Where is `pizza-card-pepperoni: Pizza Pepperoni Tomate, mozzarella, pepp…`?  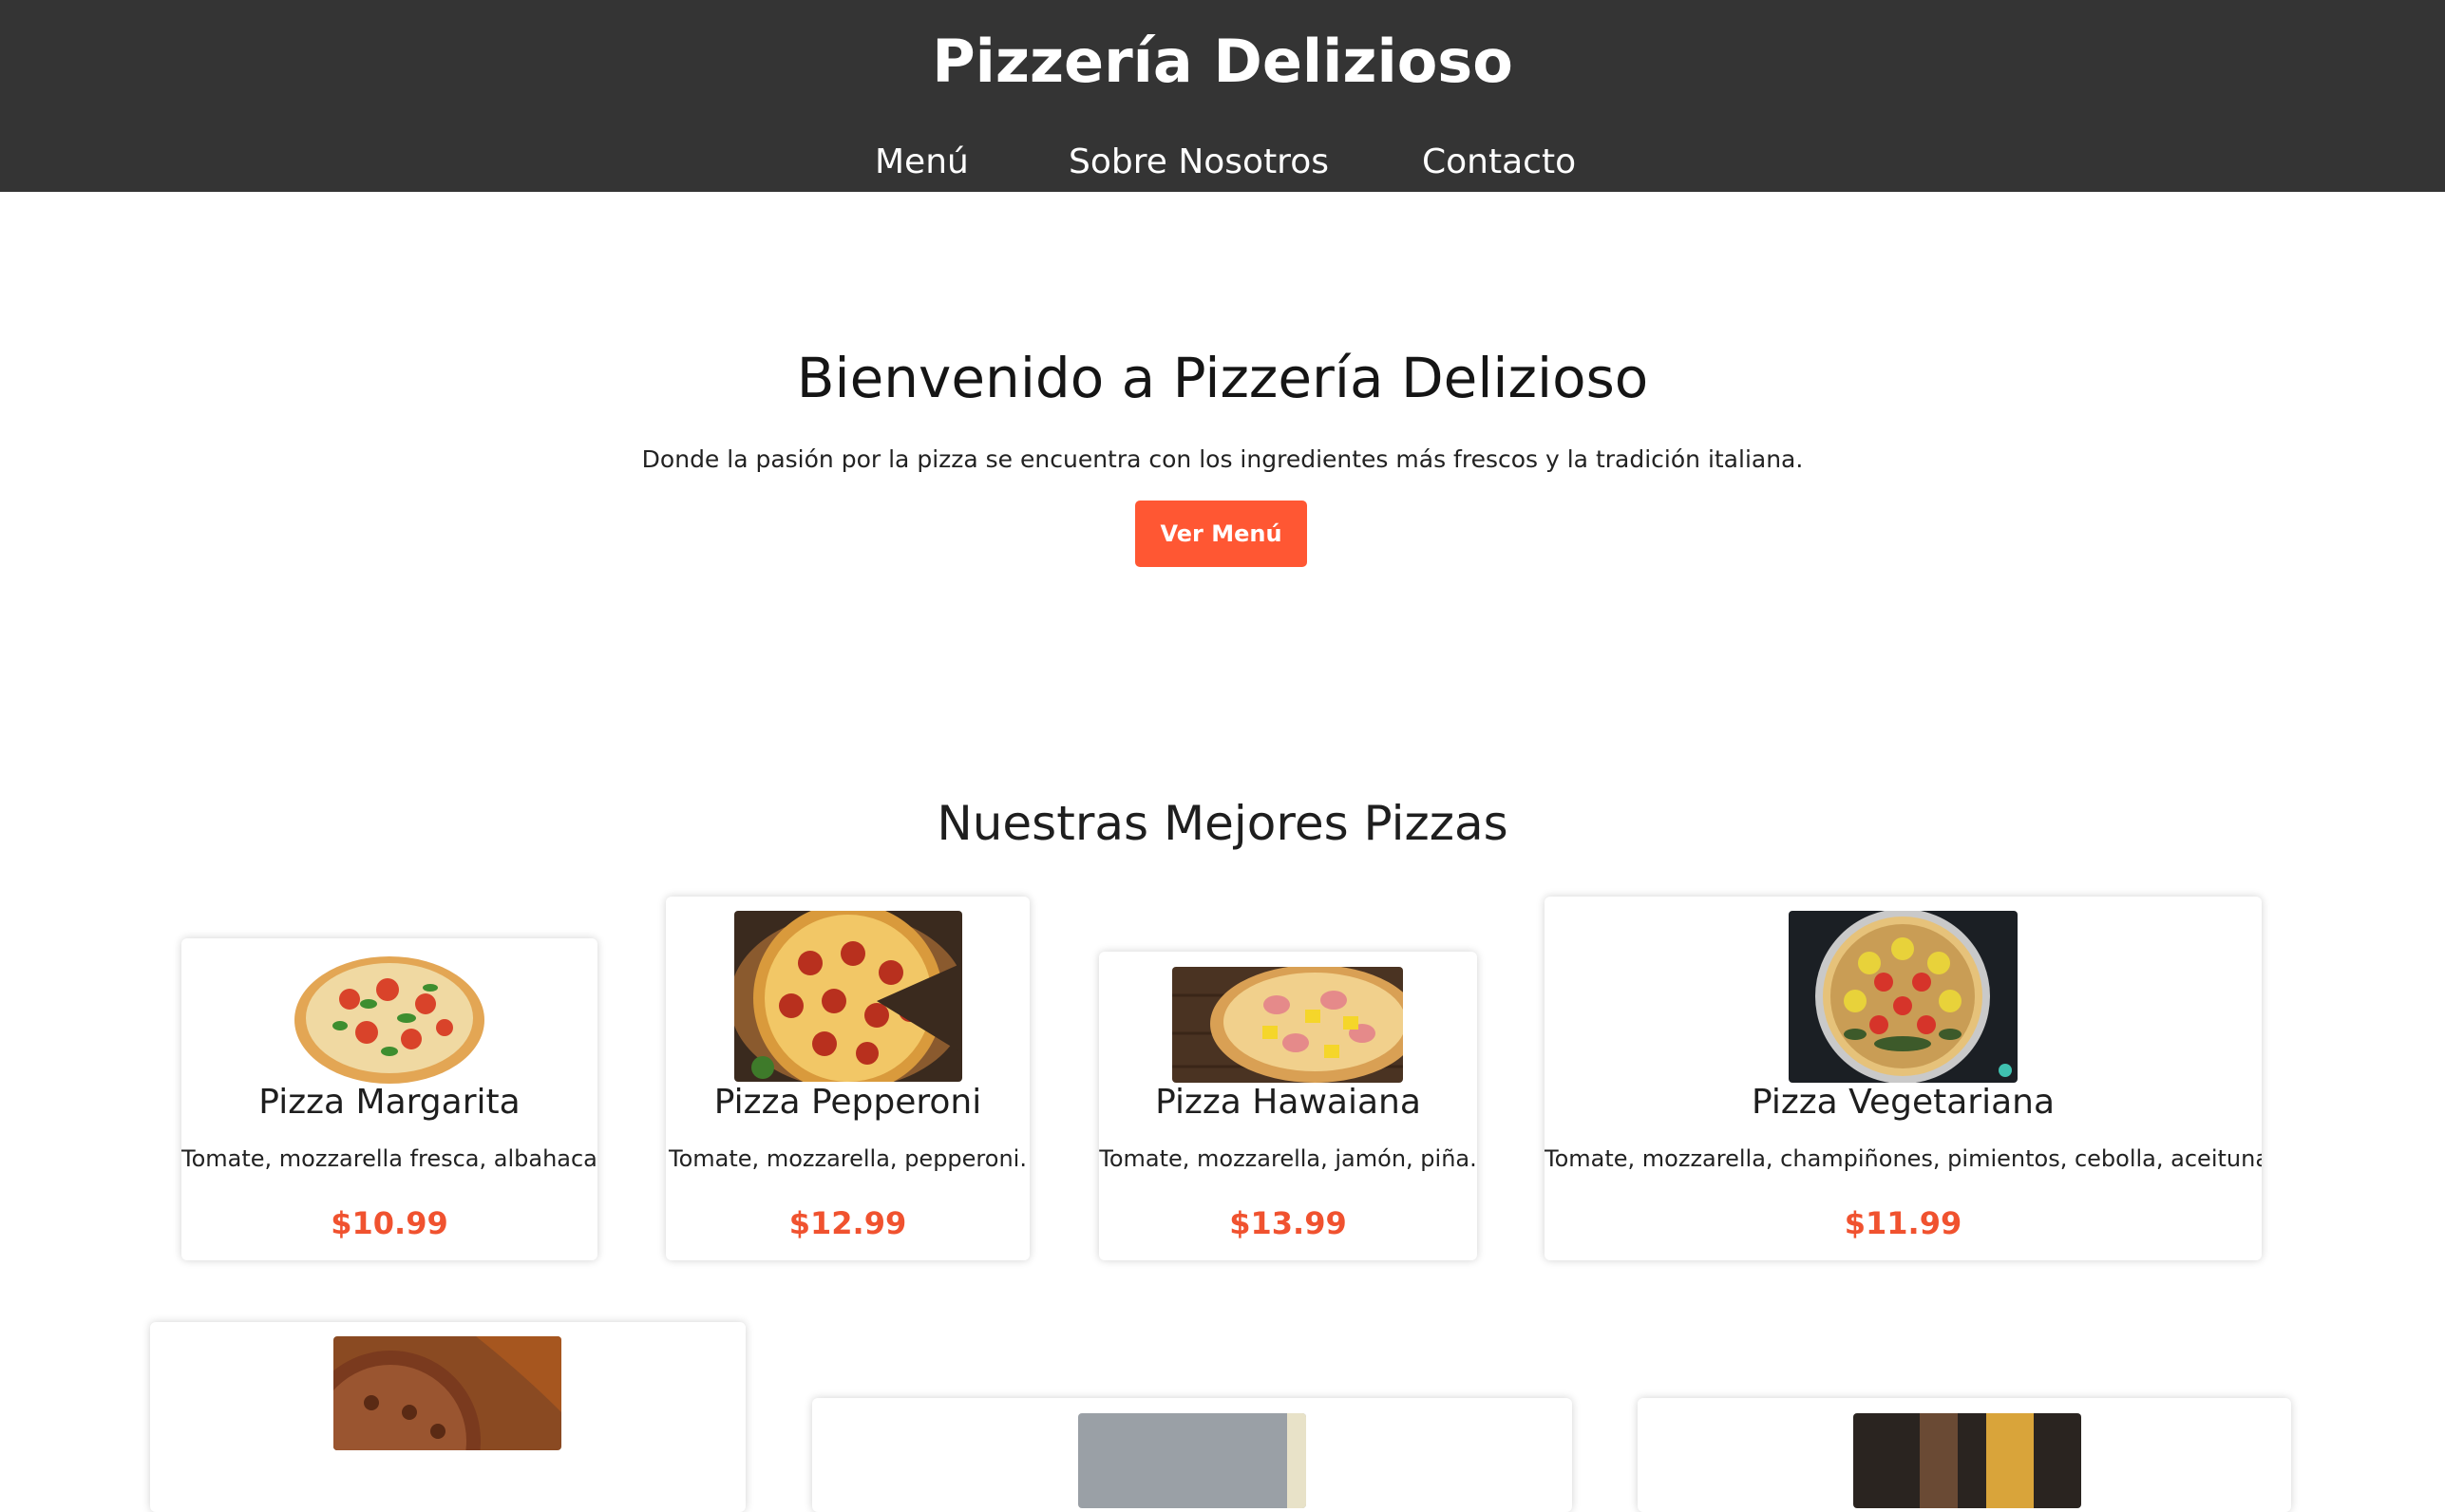 pizza-card-pepperoni: Pizza Pepperoni Tomate, mozzarella, pepp… is located at coordinates (848, 1079).